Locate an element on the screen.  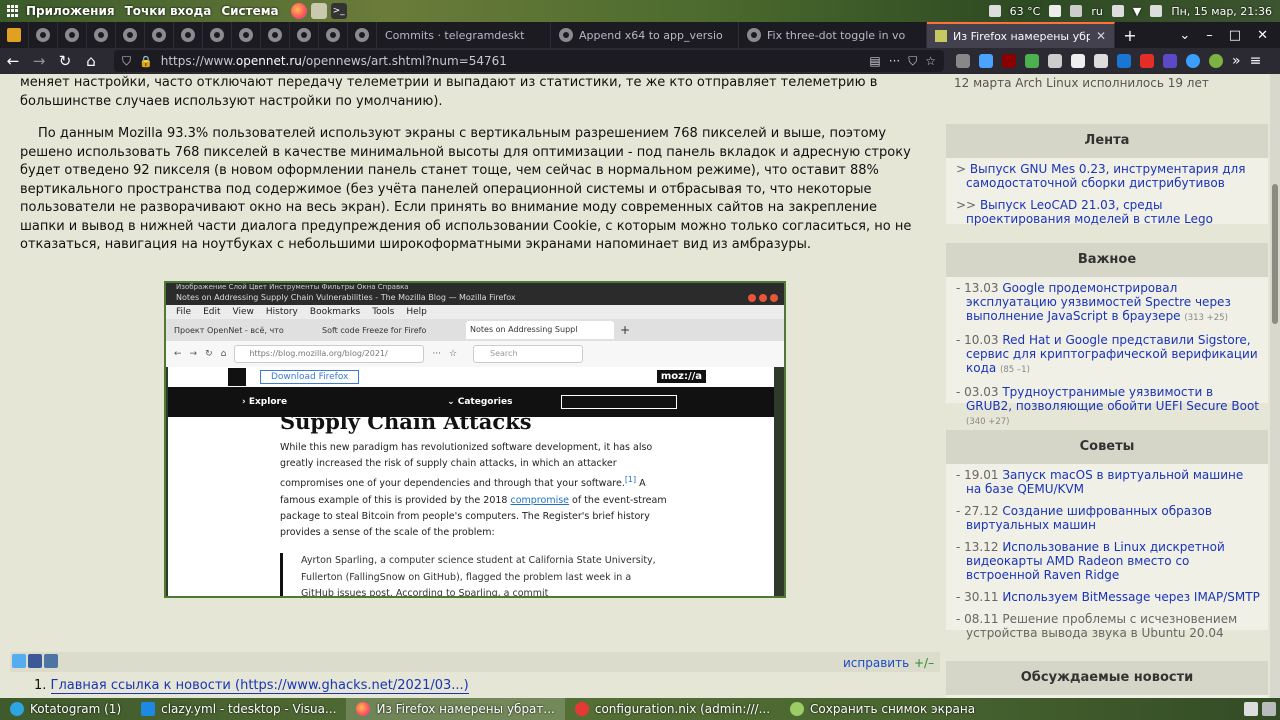
important-title: Важное is located at coordinates (1107, 260).